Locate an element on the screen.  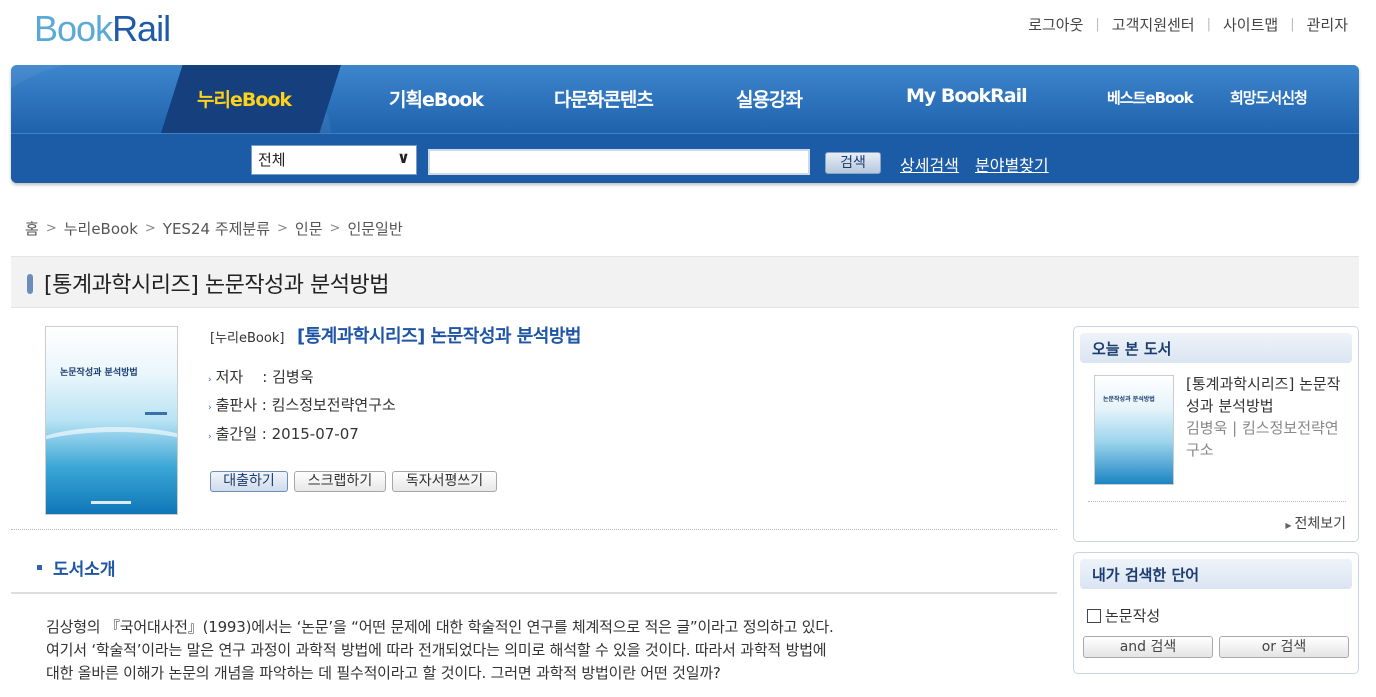
search-button: 검색 is located at coordinates (853, 163).